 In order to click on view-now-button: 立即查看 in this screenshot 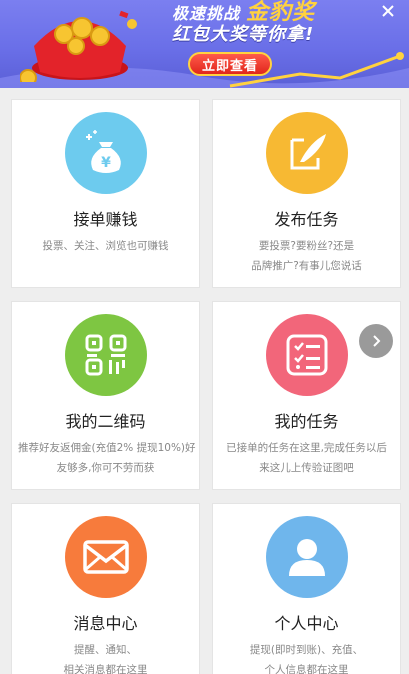, I will do `click(230, 64)`.